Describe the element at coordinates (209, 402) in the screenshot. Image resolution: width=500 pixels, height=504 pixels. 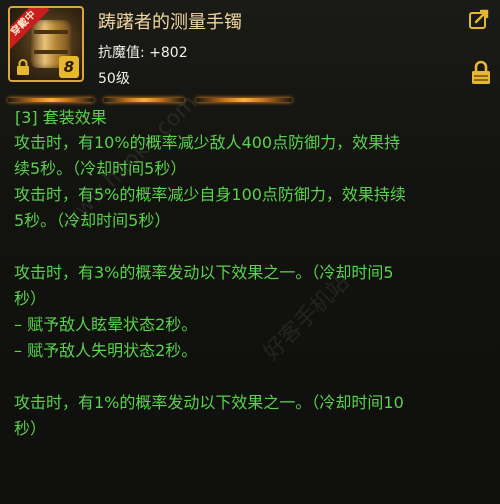
I see `effect-line: 攻击时，有1%的概率发动以下效果之一。（冷却时间10` at that location.